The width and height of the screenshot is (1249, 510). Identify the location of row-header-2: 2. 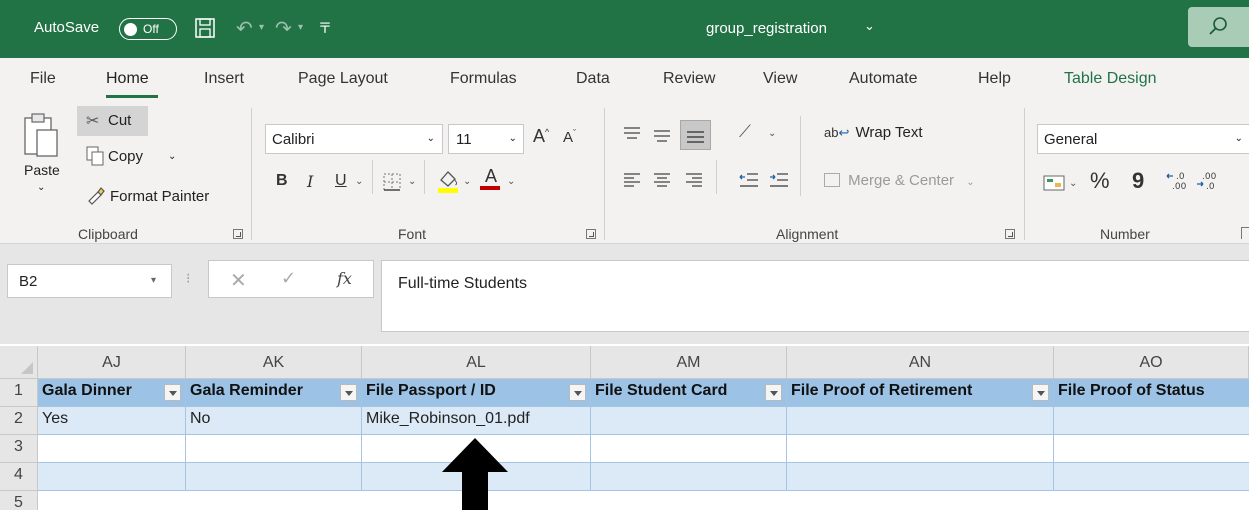
(19, 421).